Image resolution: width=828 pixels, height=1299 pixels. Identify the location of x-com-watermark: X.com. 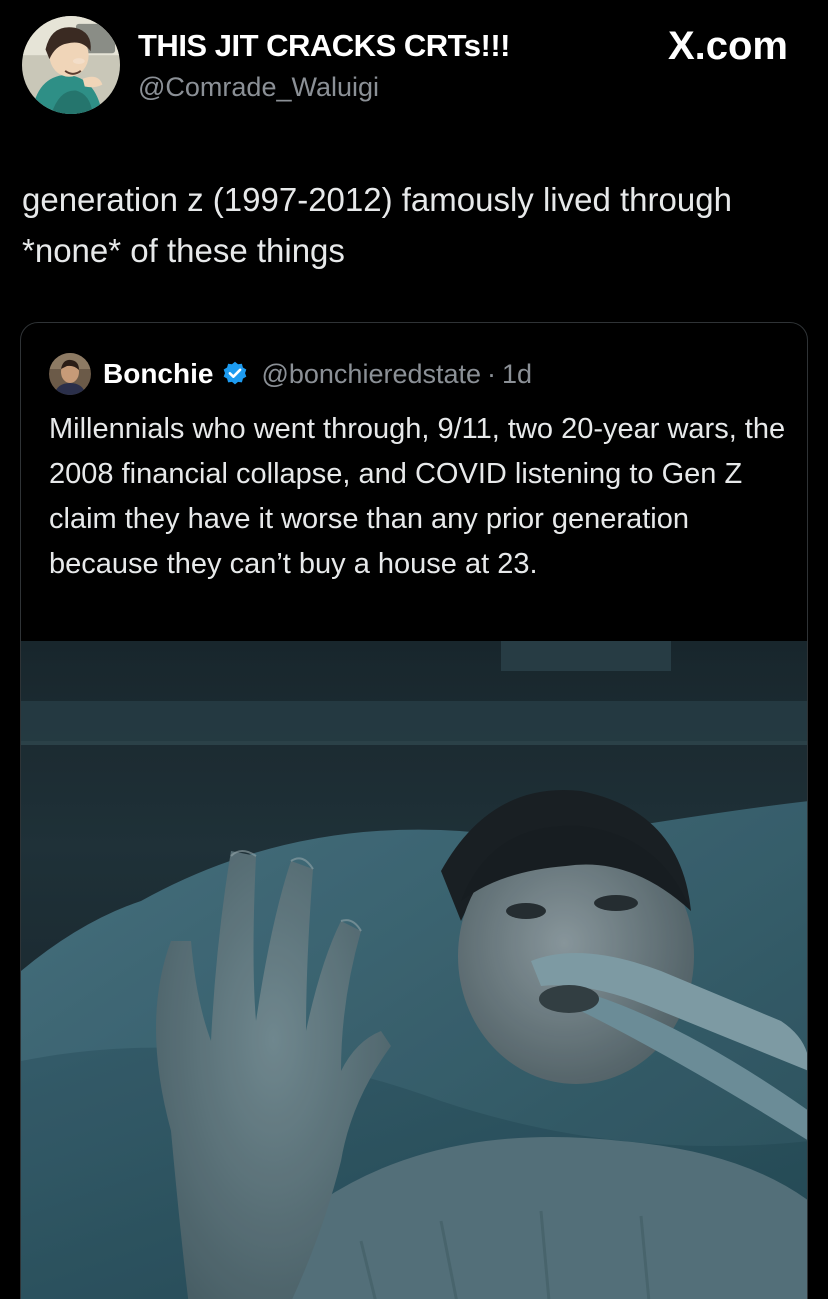
(727, 46).